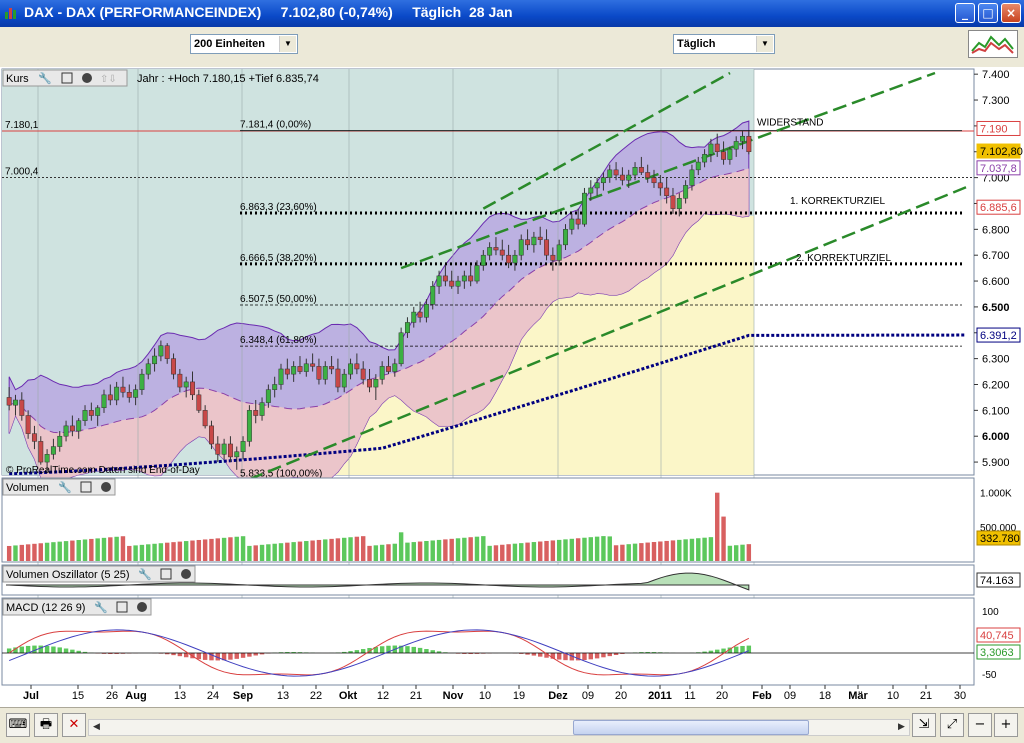 This screenshot has width=1024, height=743. Describe the element at coordinates (696, 44) in the screenshot. I see `interval-select-value: Täglich` at that location.